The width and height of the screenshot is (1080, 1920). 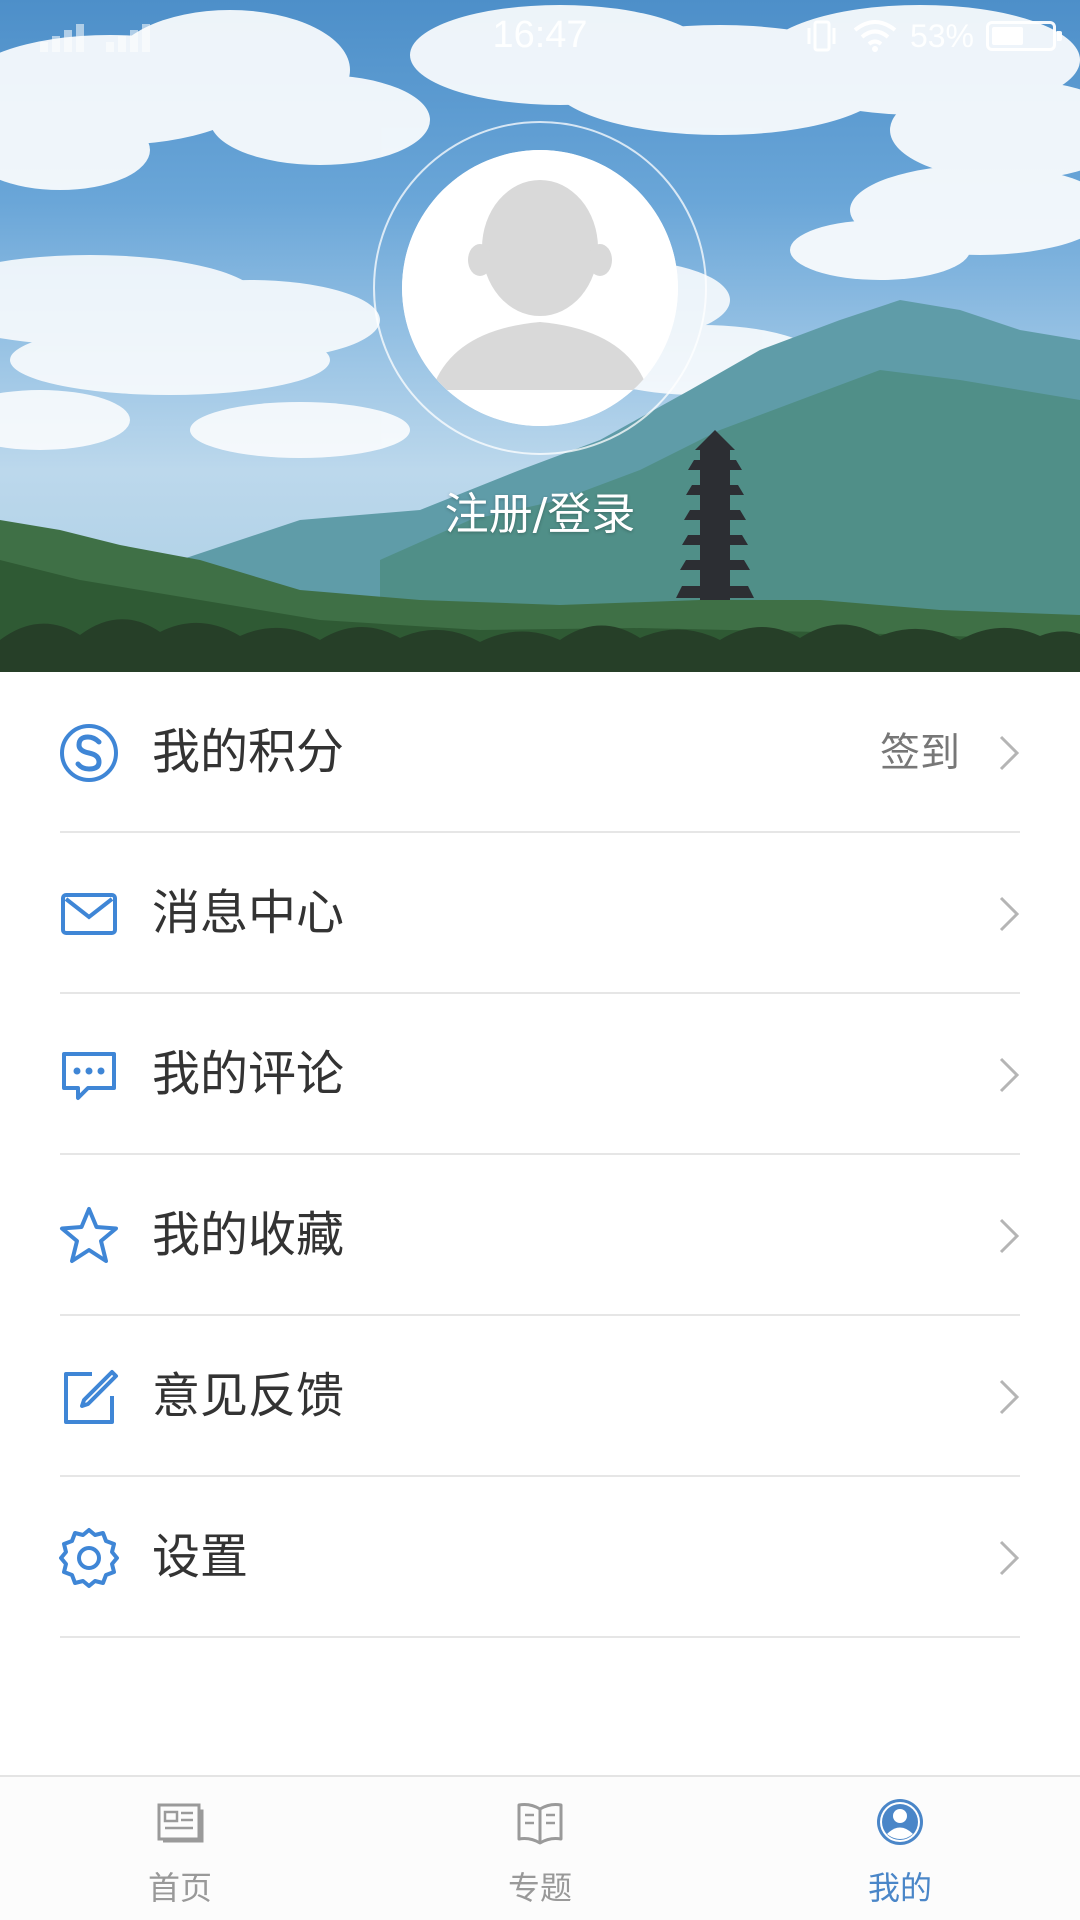 What do you see at coordinates (248, 1074) in the screenshot?
I see `menu-label: 我的评论` at bounding box center [248, 1074].